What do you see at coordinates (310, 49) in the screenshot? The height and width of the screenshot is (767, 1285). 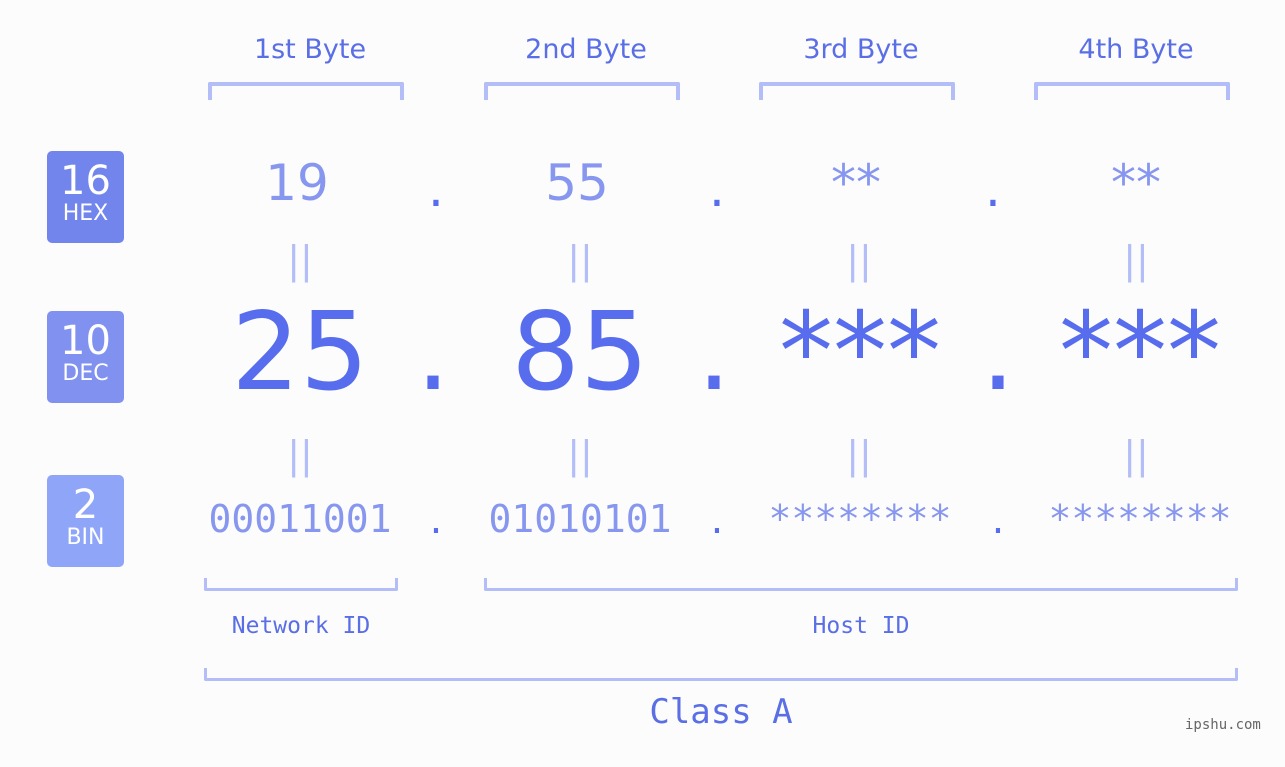 I see `byte-label-1: 1st Byte` at bounding box center [310, 49].